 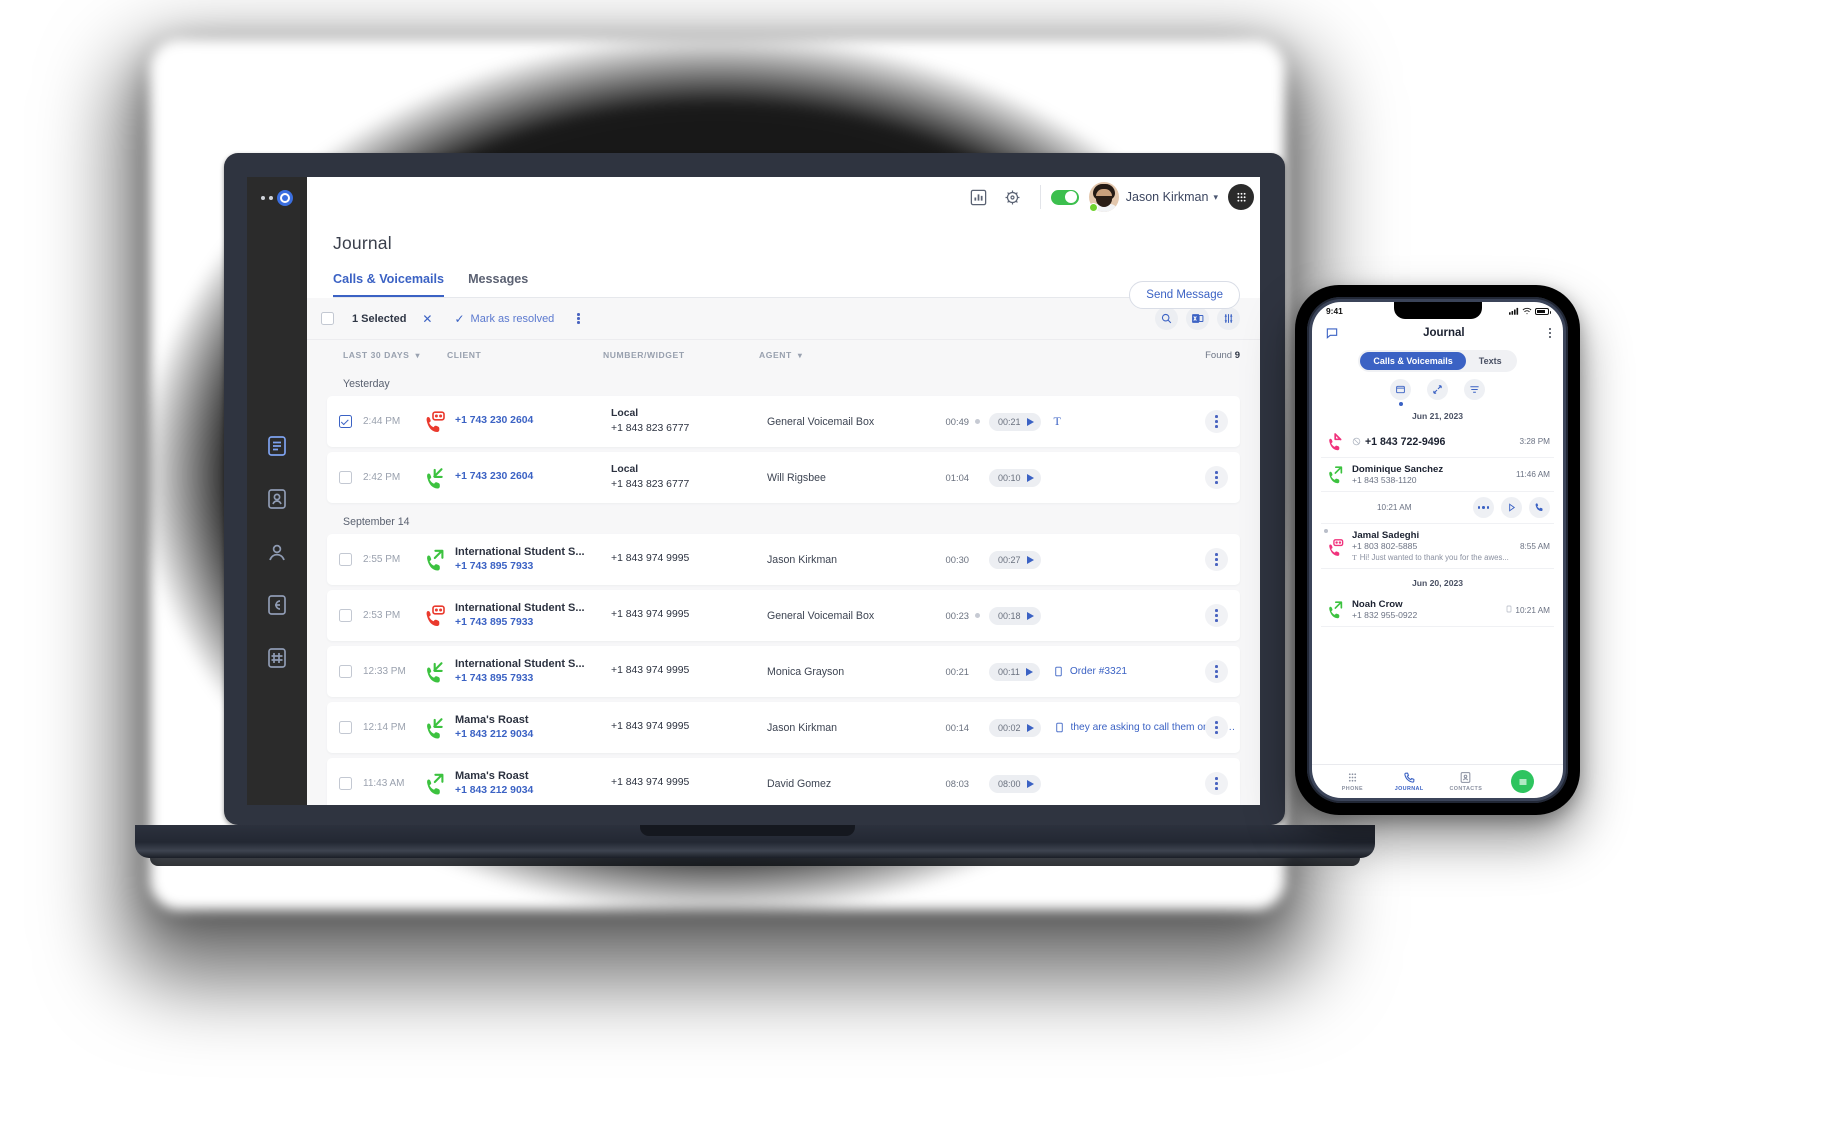 What do you see at coordinates (1331, 333) in the screenshot?
I see `message-icon` at bounding box center [1331, 333].